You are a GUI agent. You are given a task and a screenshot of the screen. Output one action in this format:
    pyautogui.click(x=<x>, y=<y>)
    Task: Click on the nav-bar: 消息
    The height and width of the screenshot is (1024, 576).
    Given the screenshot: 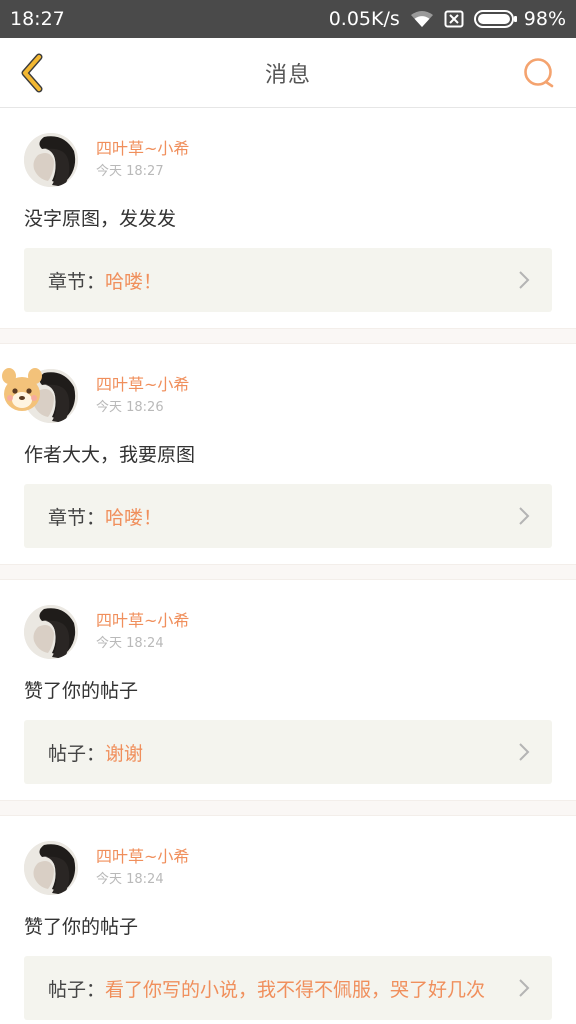 What is the action you would take?
    pyautogui.click(x=288, y=73)
    